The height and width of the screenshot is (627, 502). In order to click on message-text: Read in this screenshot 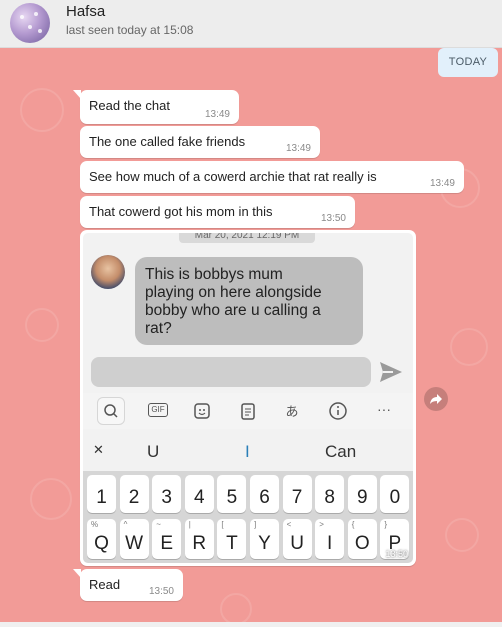, I will do `click(105, 584)`.